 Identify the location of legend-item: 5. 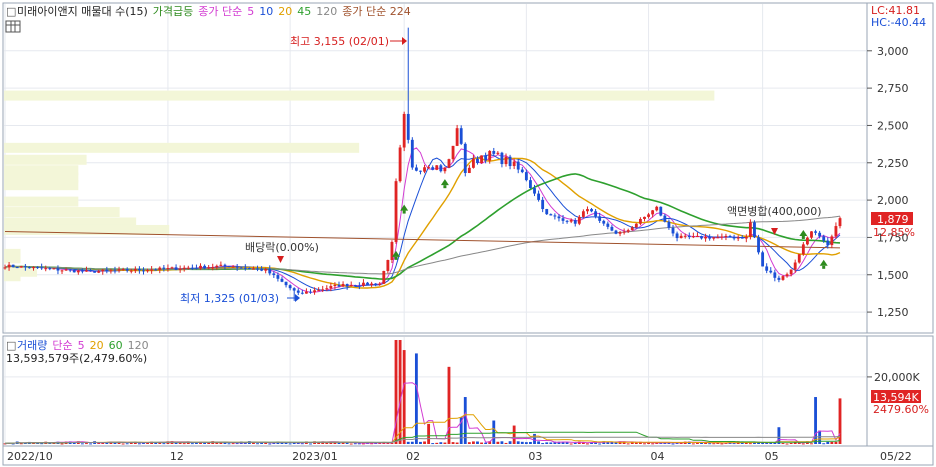
(250, 11).